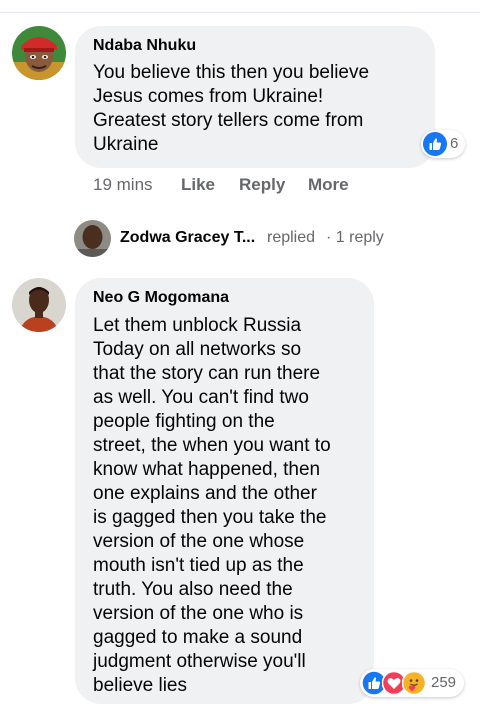 This screenshot has height=704, width=480. What do you see at coordinates (199, 661) in the screenshot?
I see `comment-text-line: judgment otherwise you'll` at bounding box center [199, 661].